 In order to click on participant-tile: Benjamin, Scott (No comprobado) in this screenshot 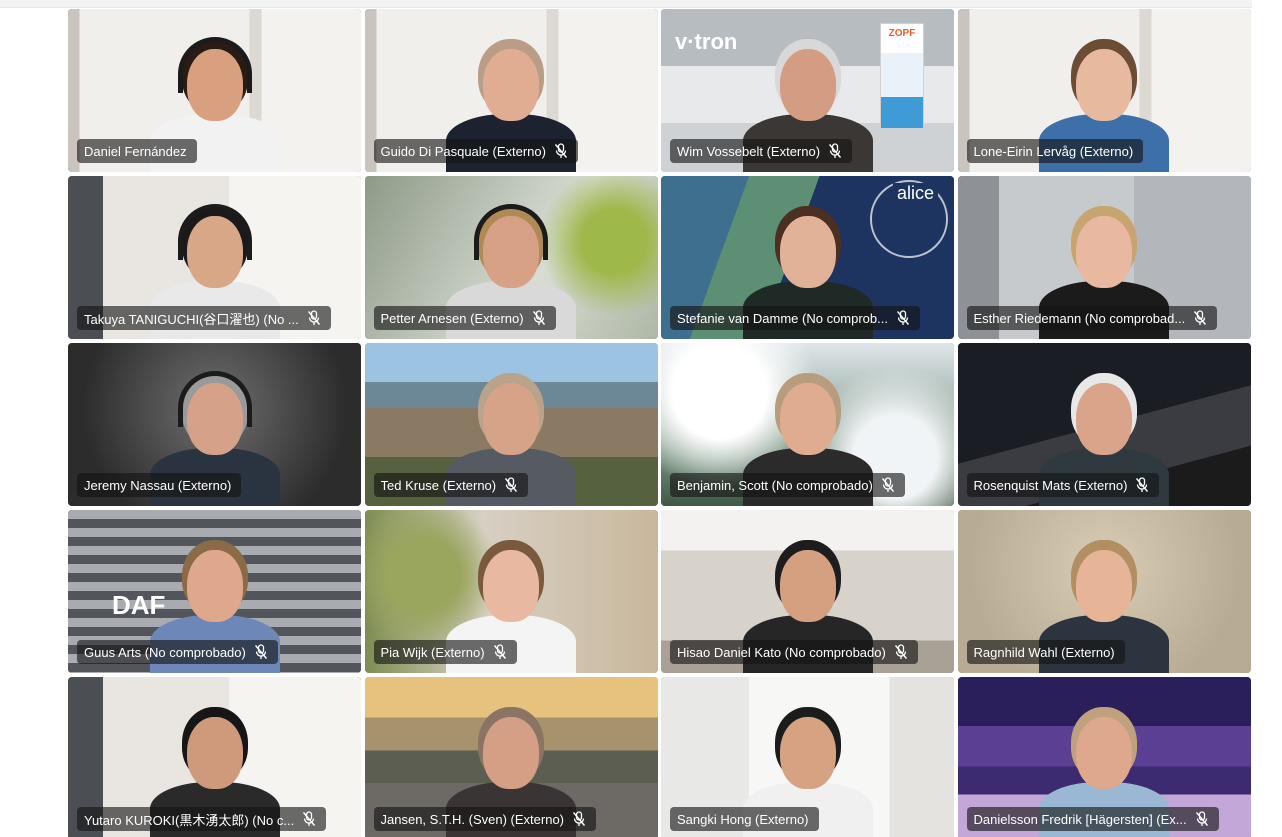, I will do `click(807, 424)`.